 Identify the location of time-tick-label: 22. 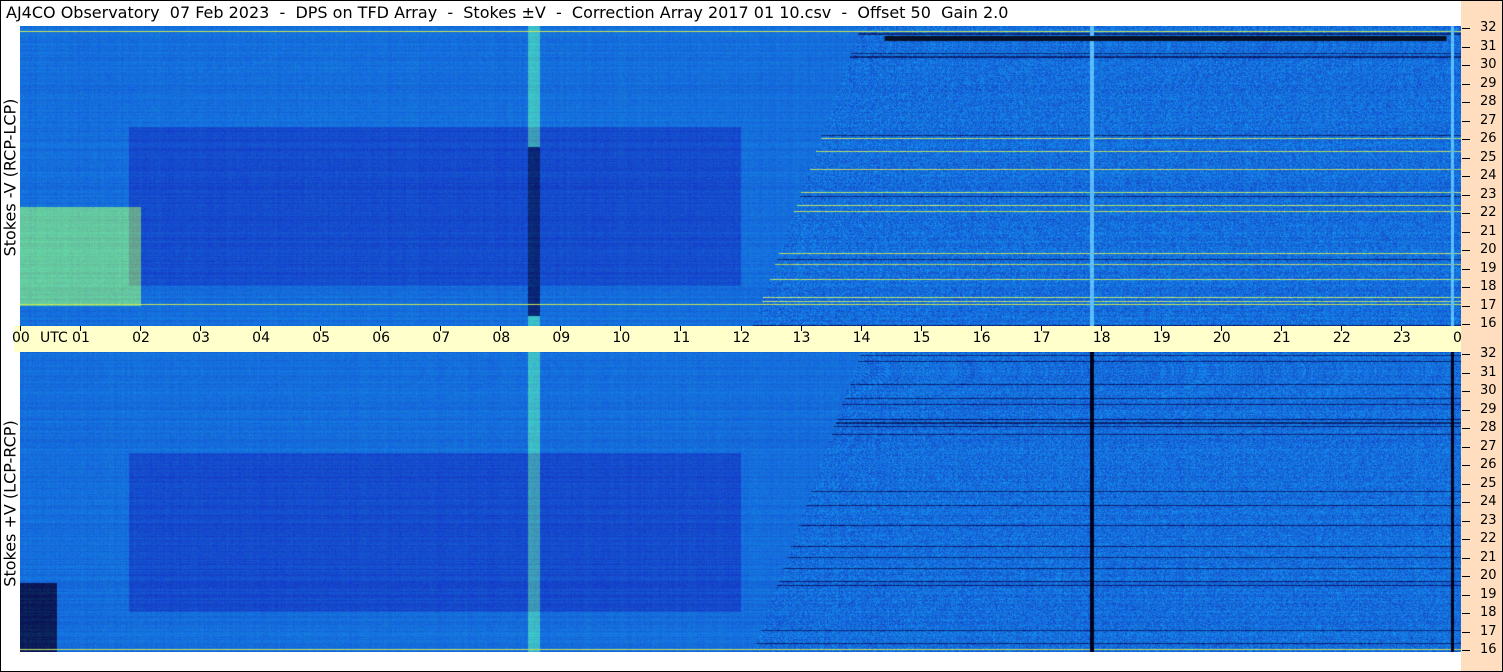
(1341, 338).